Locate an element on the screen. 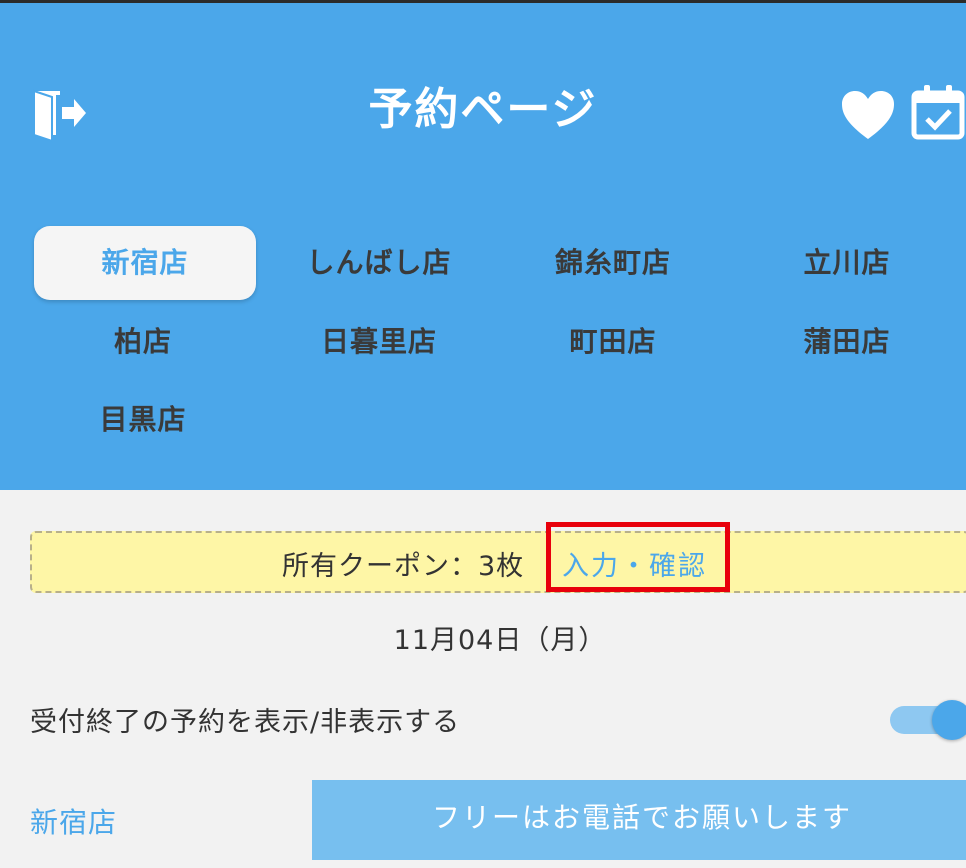 This screenshot has height=868, width=966. page-title: 予約ページ is located at coordinates (483, 109).